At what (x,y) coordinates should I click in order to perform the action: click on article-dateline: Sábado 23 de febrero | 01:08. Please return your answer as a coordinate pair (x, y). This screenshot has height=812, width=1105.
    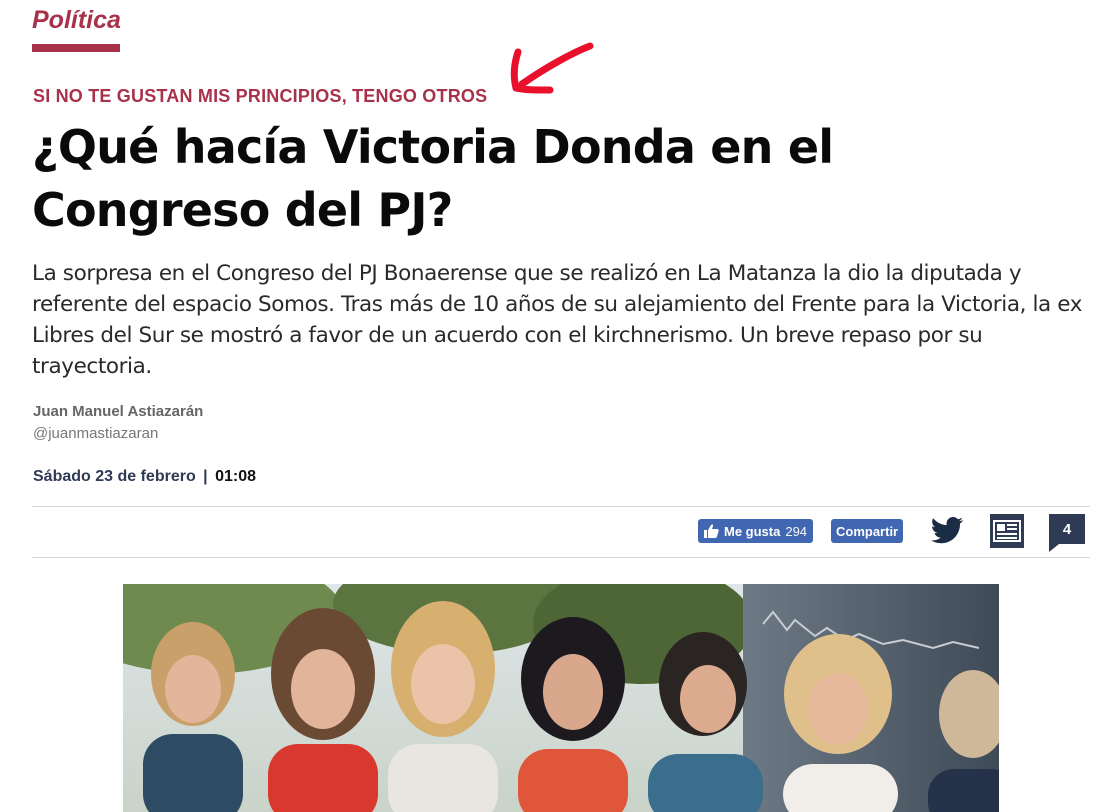
    Looking at the image, I should click on (144, 477).